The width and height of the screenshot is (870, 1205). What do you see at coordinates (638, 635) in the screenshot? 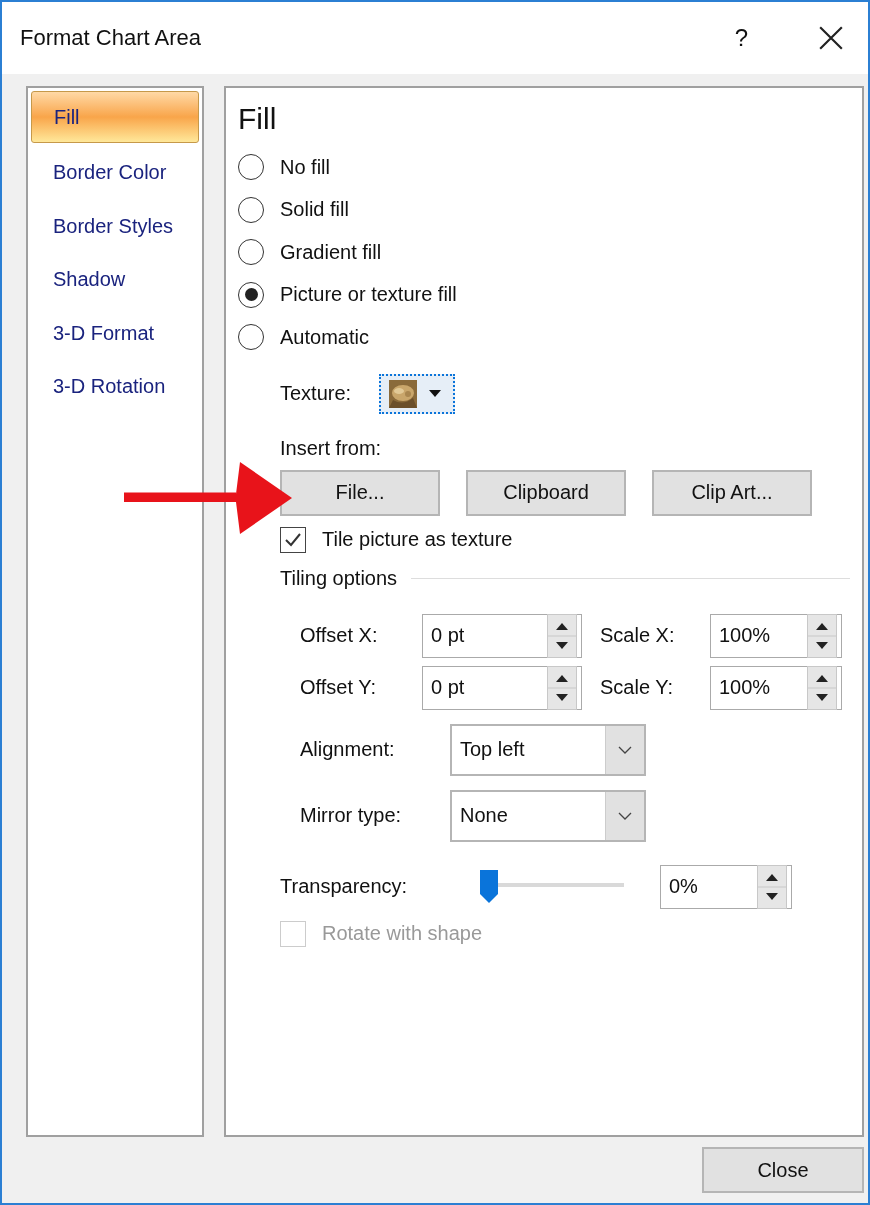
I see `field-label: Scale X:` at bounding box center [638, 635].